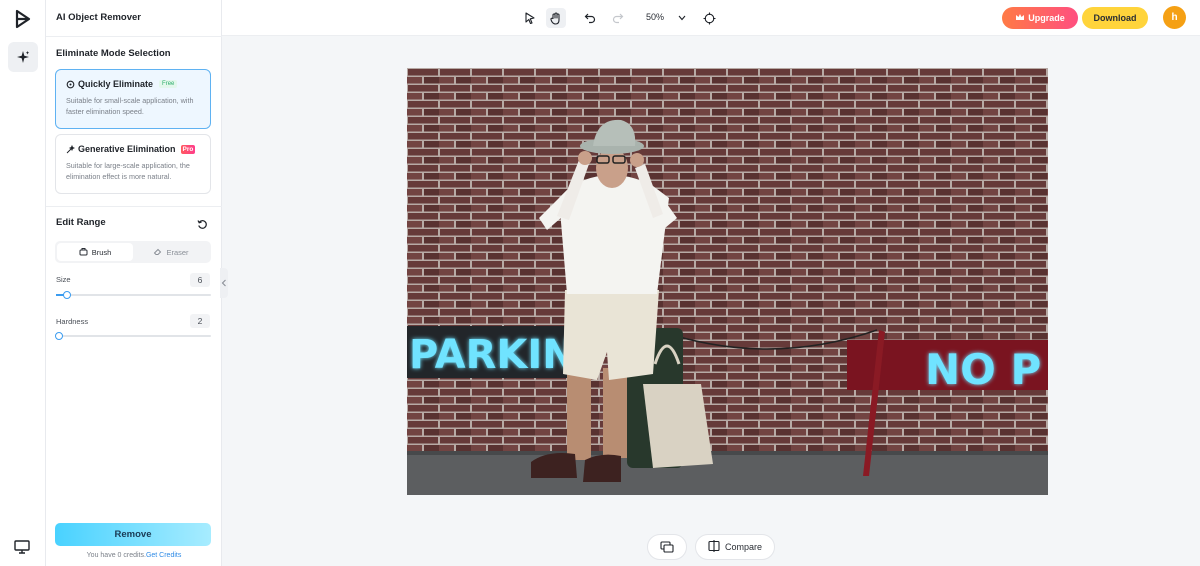 The height and width of the screenshot is (566, 1200). I want to click on eraser-label: Eraser, so click(177, 252).